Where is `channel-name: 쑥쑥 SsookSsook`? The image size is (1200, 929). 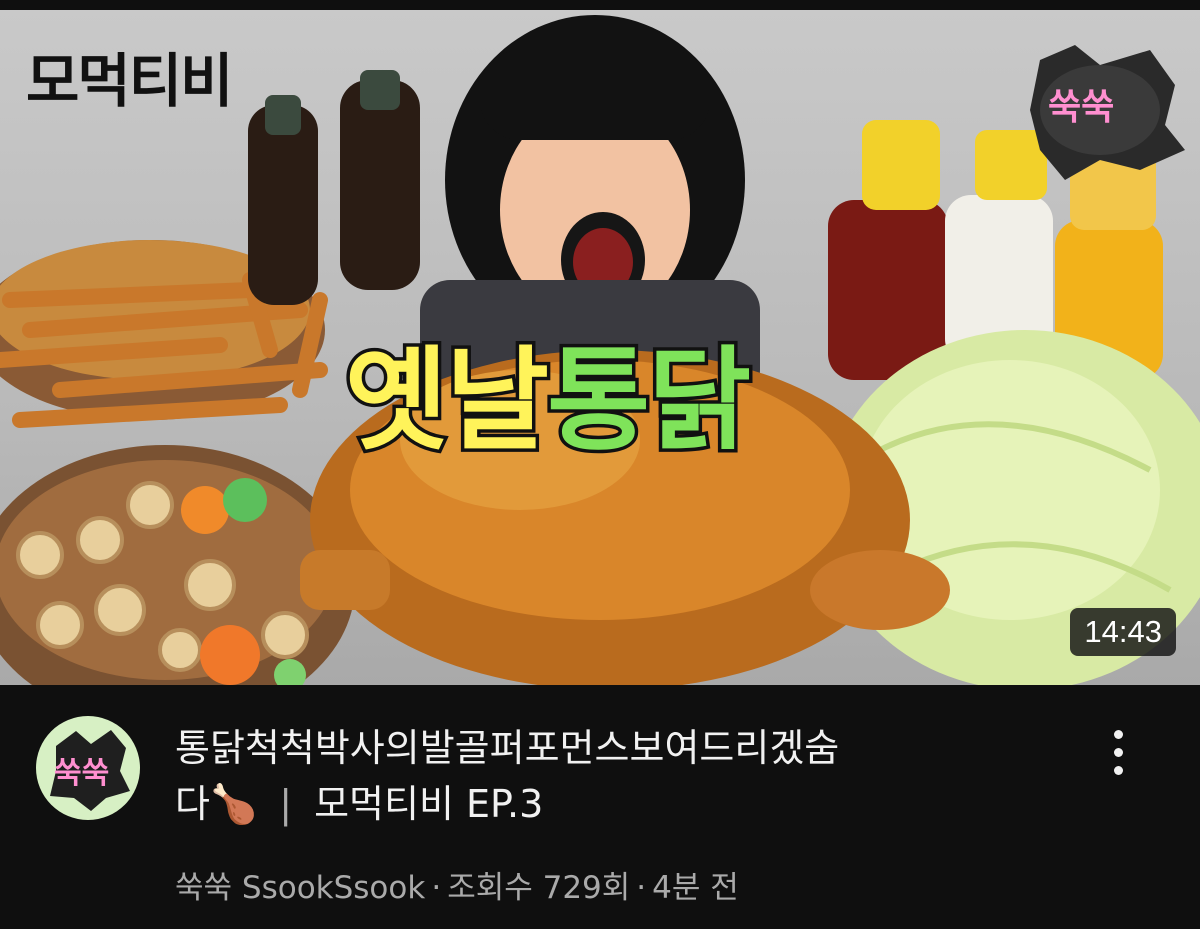 channel-name: 쑥쑥 SsookSsook is located at coordinates (300, 888).